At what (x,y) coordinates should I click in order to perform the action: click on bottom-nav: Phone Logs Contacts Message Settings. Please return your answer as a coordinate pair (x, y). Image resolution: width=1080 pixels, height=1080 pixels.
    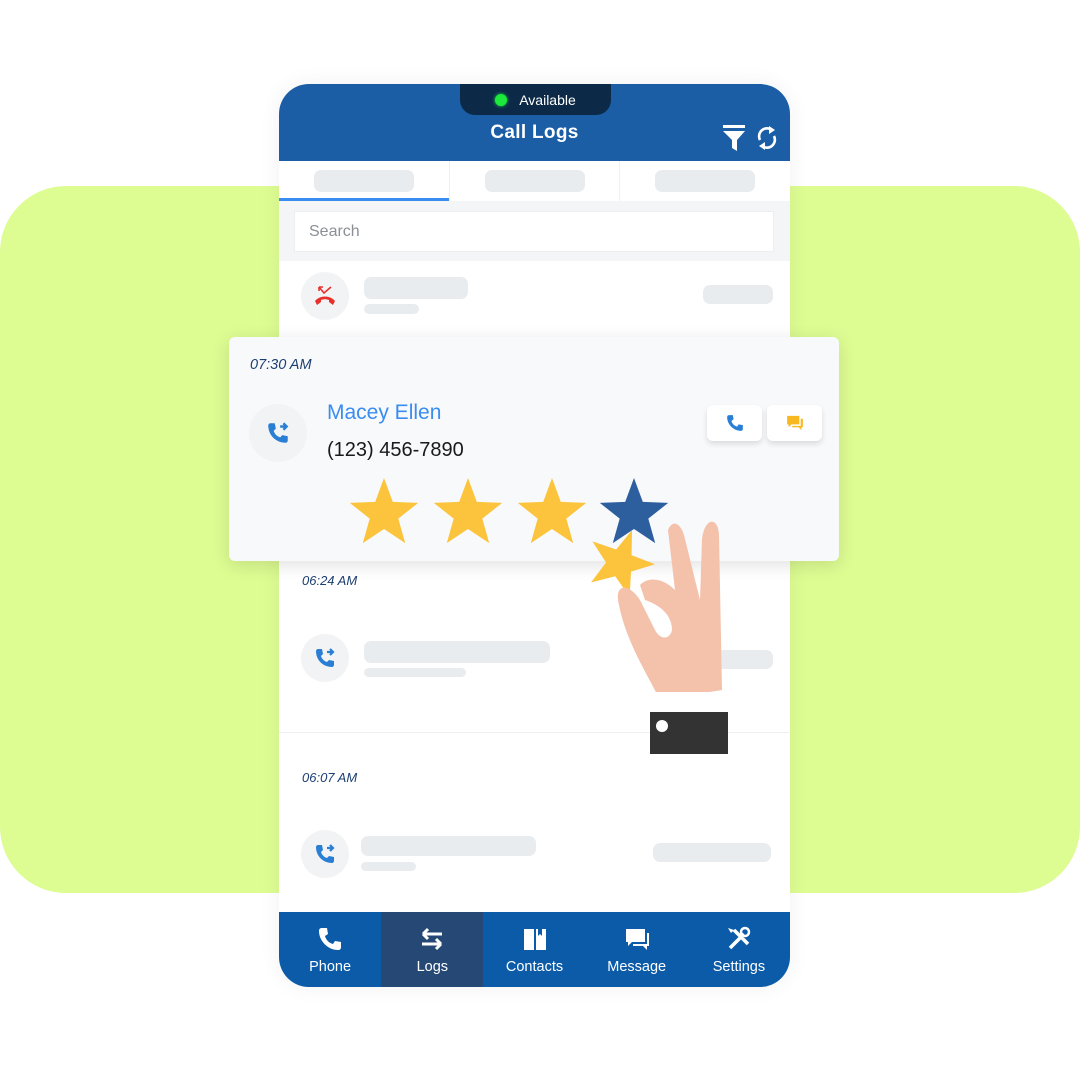
    Looking at the image, I should click on (534, 949).